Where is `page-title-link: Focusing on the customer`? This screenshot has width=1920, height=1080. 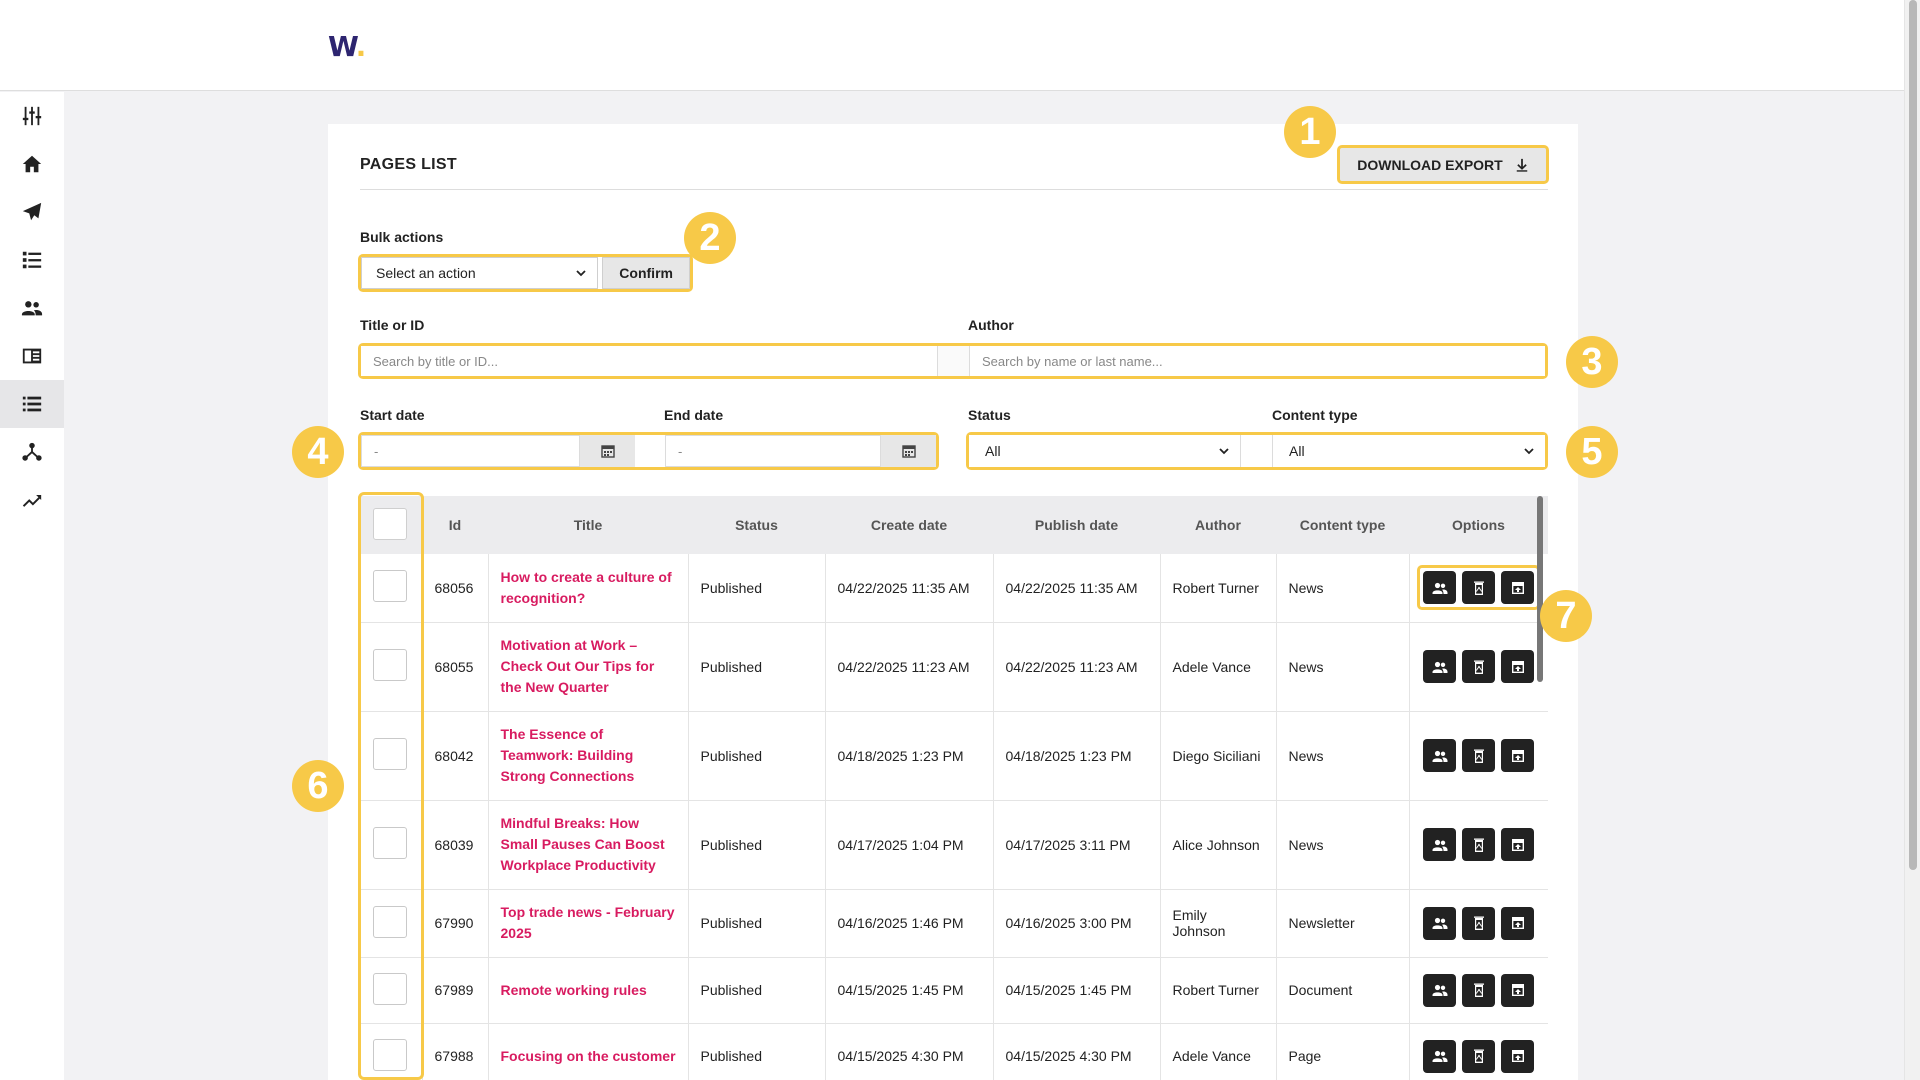 page-title-link: Focusing on the customer is located at coordinates (588, 1056).